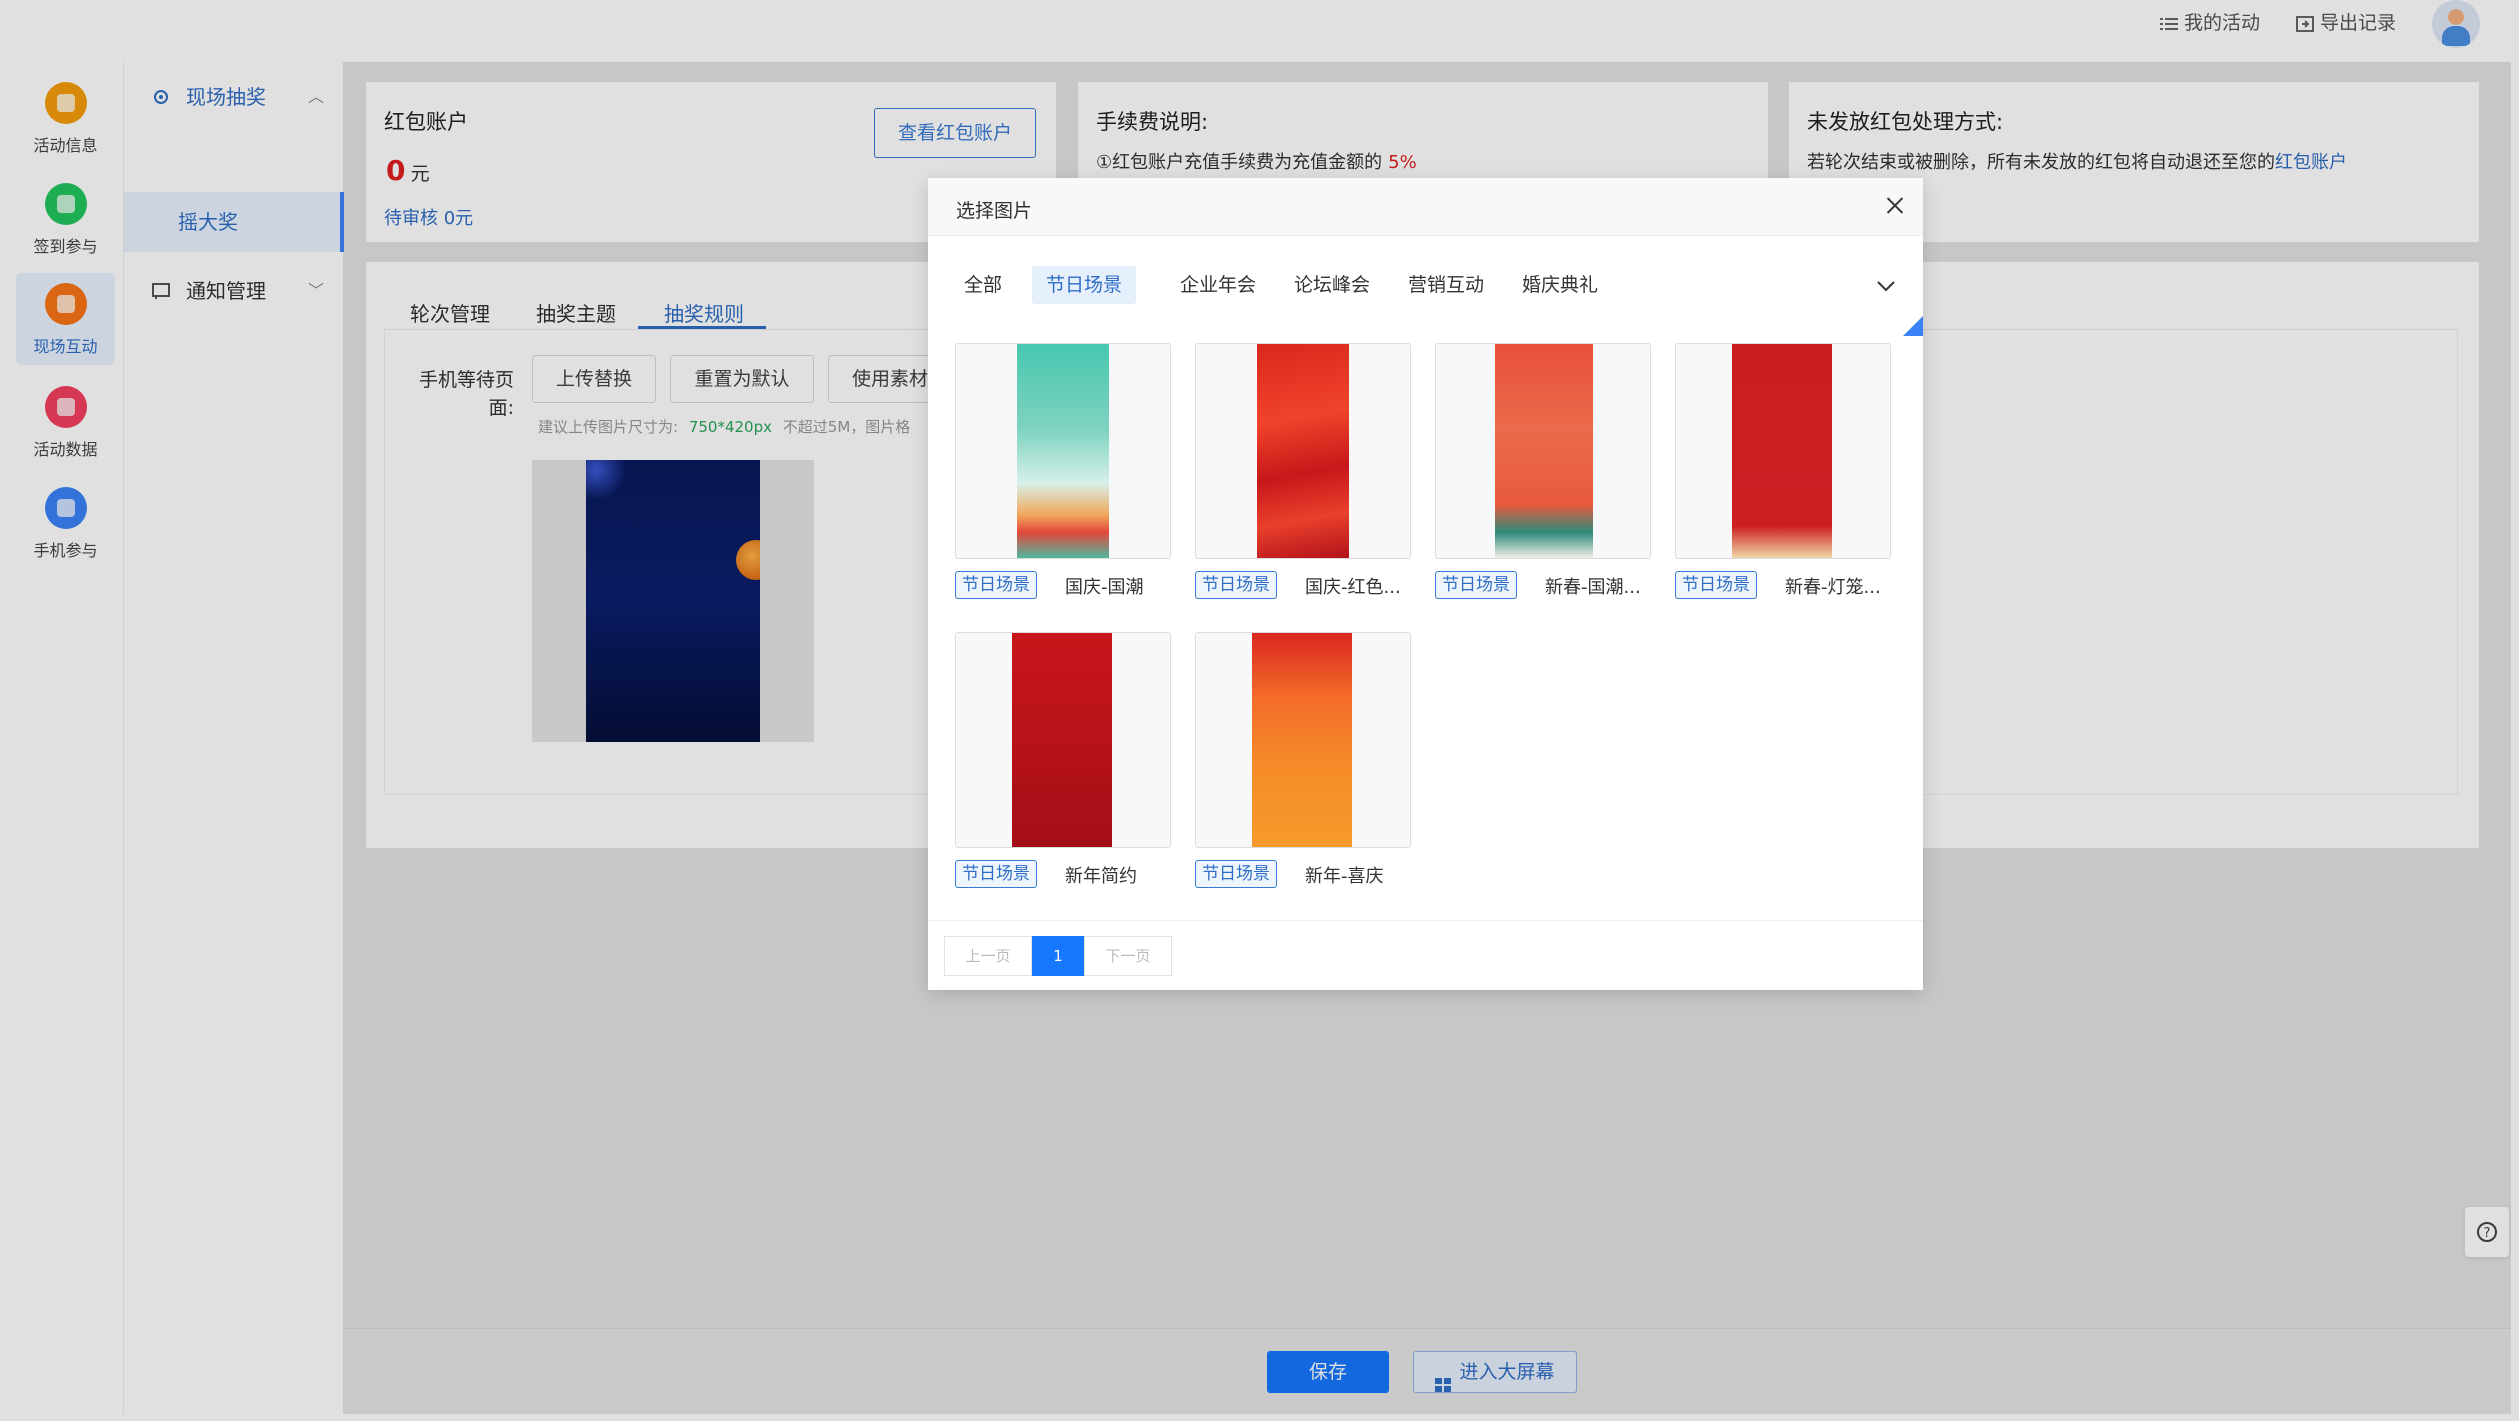 This screenshot has height=1421, width=2519. Describe the element at coordinates (1895, 205) in the screenshot. I see `close-icon` at that location.